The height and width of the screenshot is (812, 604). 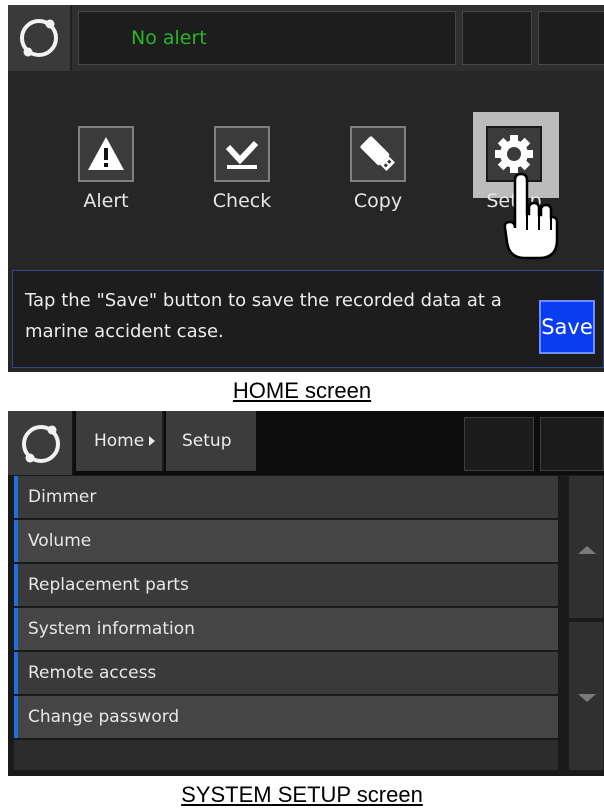 I want to click on home-logo-button, so click(x=40, y=38).